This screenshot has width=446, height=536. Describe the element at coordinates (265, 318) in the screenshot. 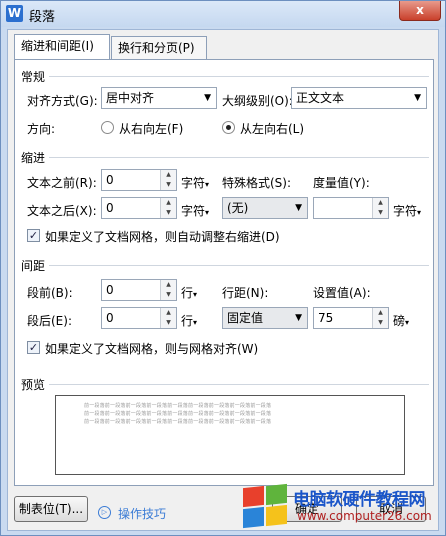

I see `line-spacing-select: 固定值 ▼` at that location.